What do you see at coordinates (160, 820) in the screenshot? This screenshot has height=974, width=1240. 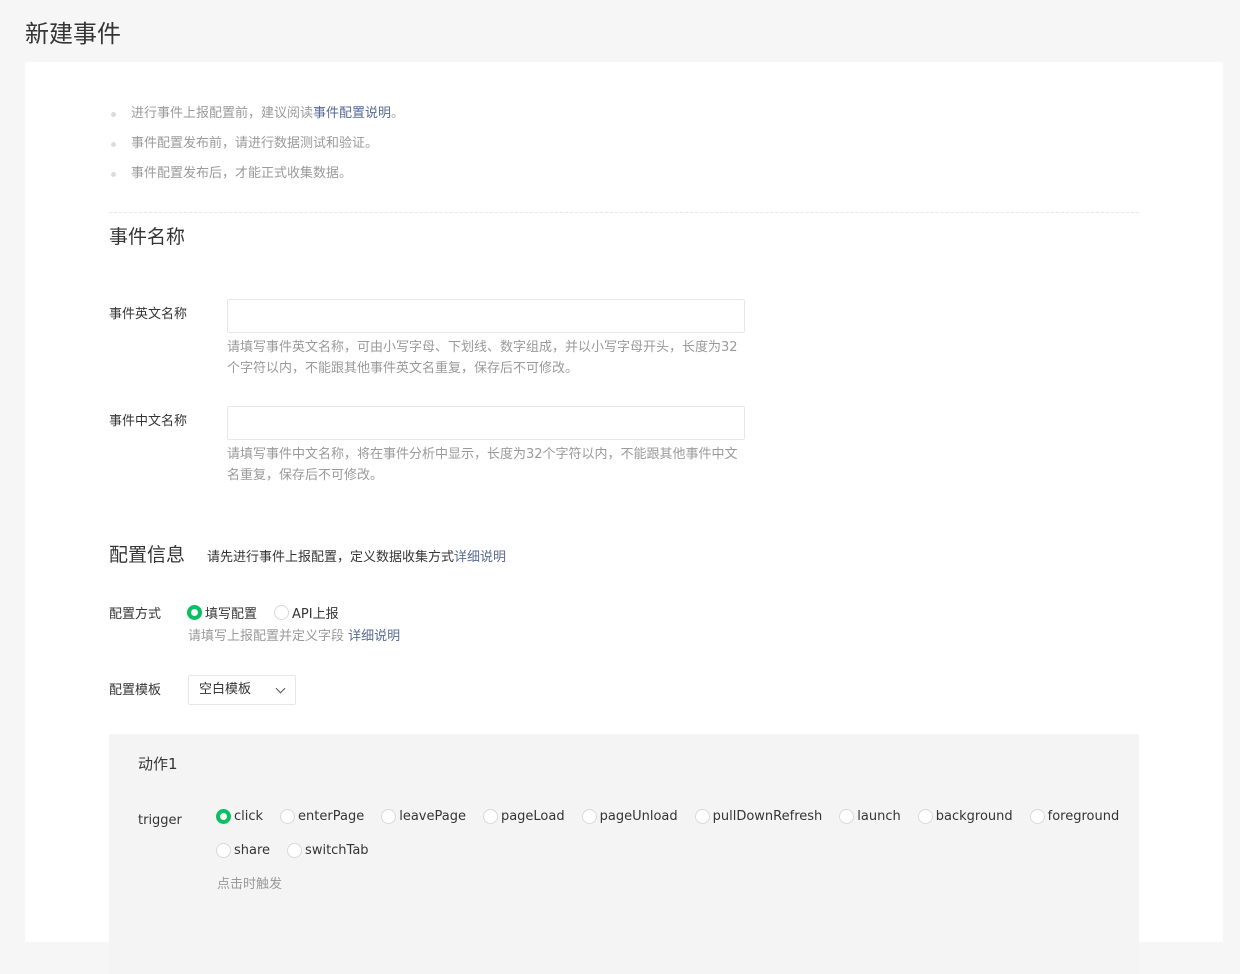 I see `trigger-label: trigger` at bounding box center [160, 820].